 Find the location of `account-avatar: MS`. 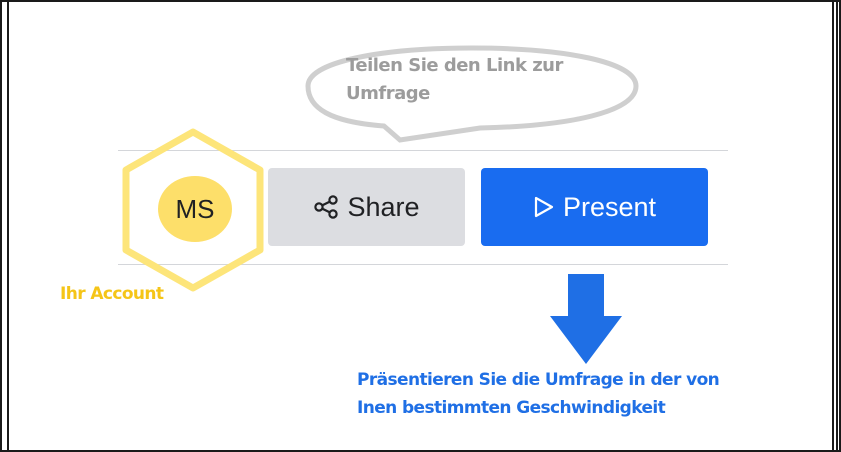

account-avatar: MS is located at coordinates (195, 209).